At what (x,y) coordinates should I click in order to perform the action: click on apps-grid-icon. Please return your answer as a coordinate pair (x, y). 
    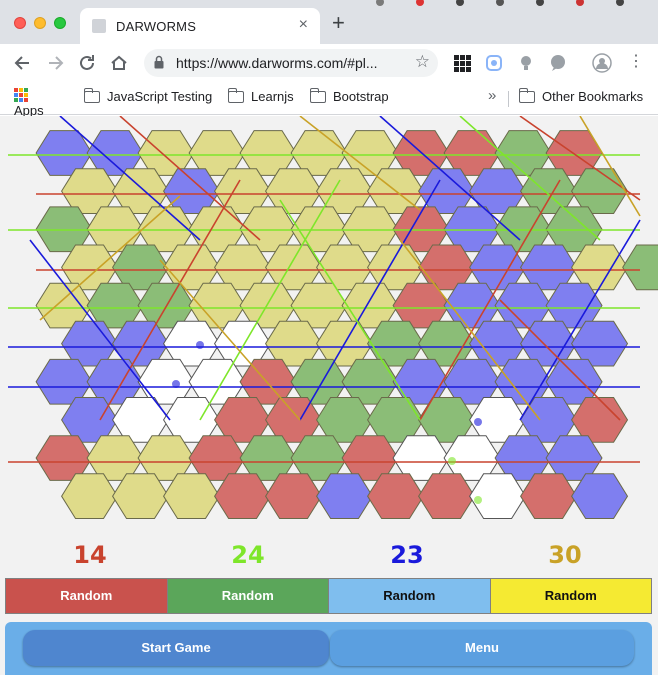
    Looking at the image, I should click on (21, 95).